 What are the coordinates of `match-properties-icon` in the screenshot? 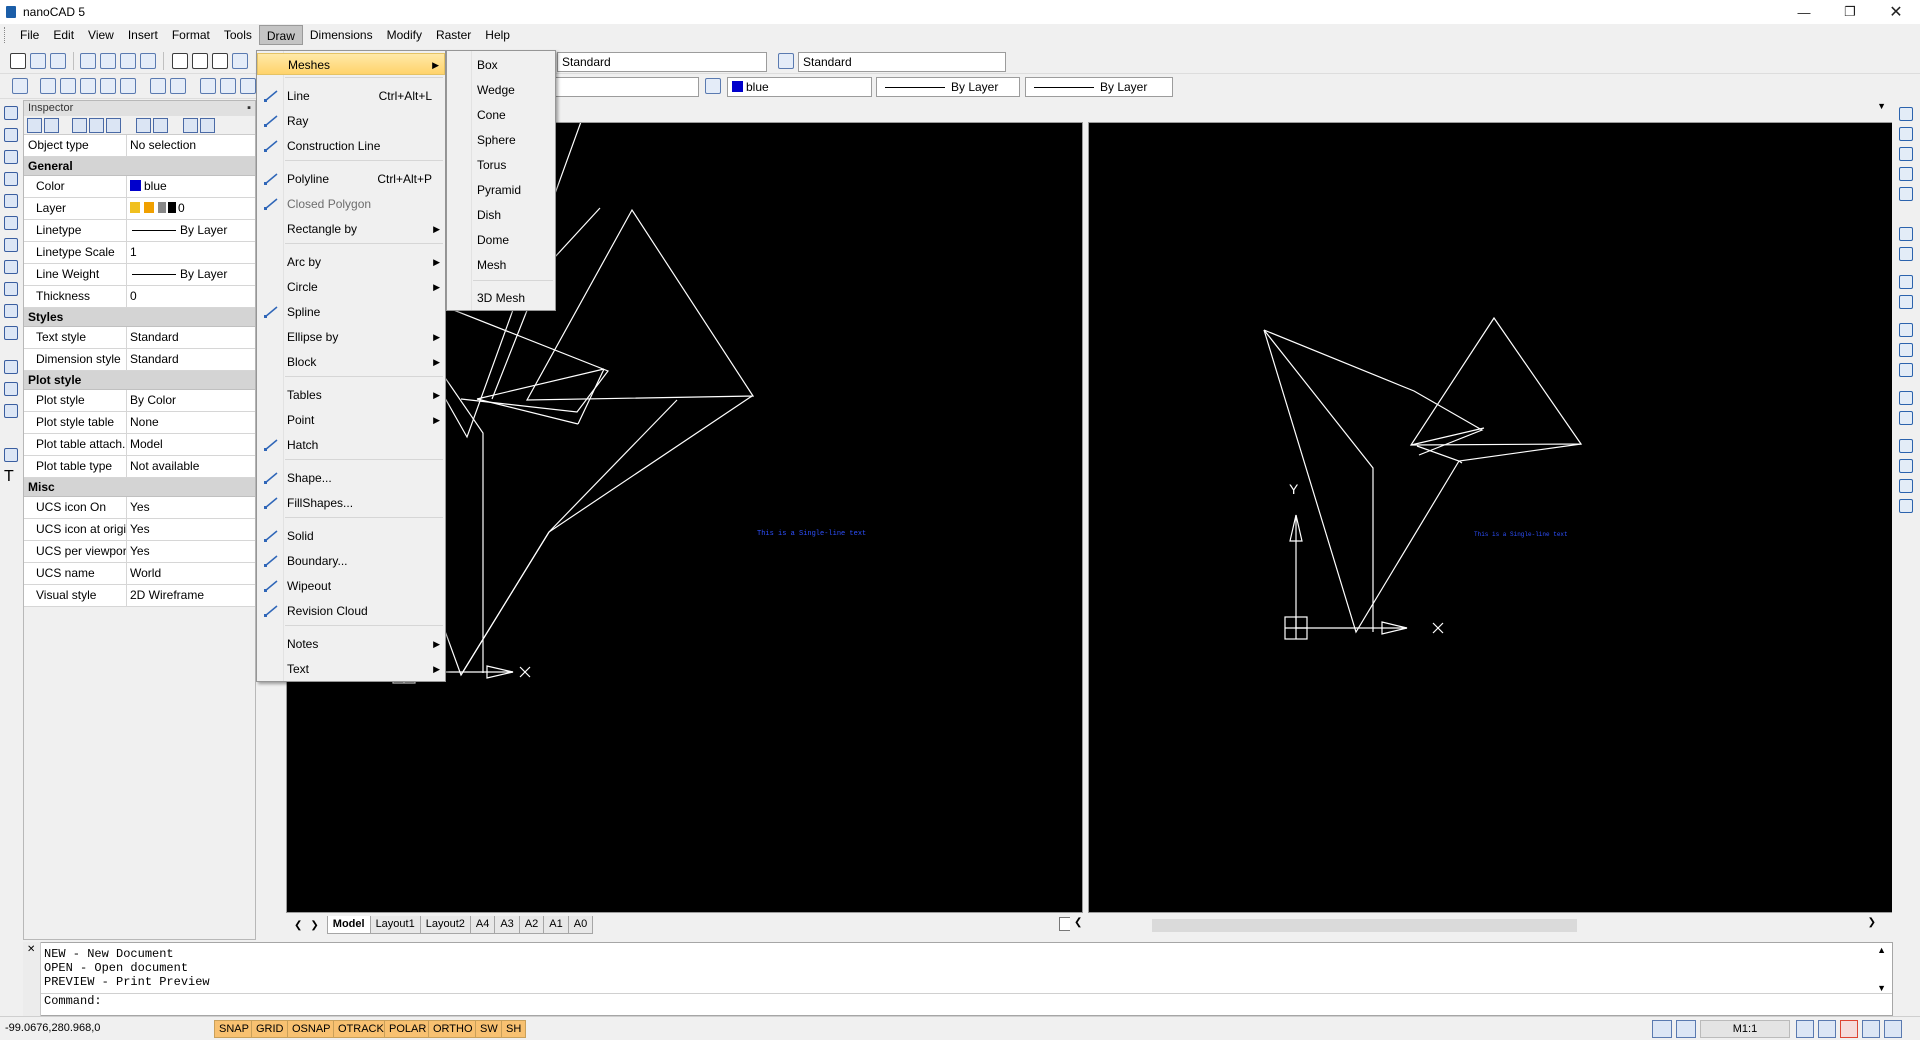 It's located at (240, 61).